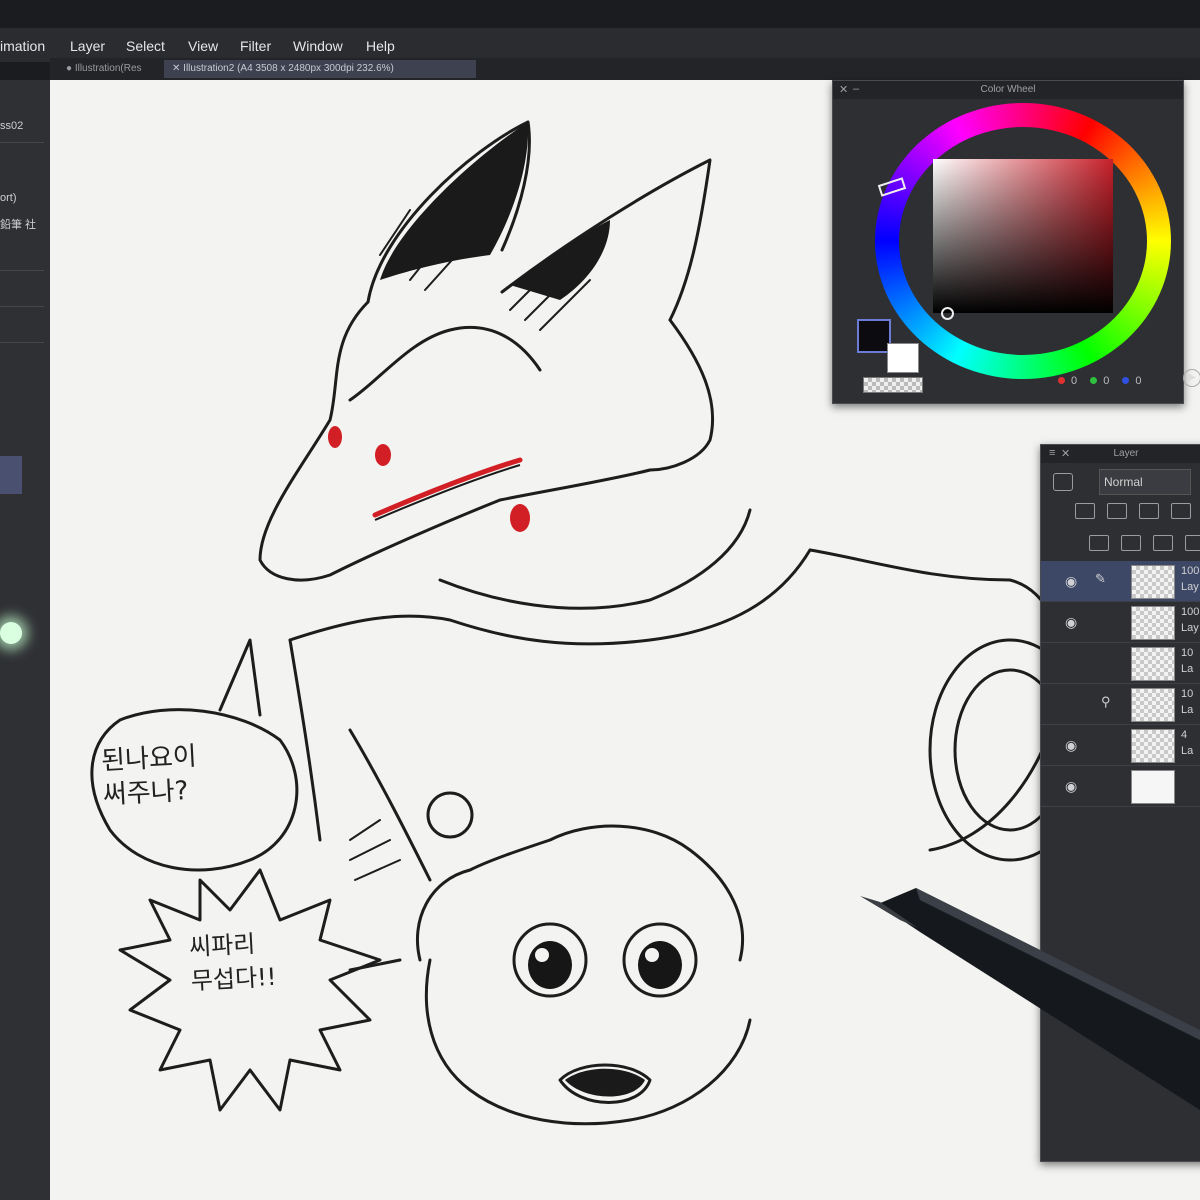  I want to click on left-panel-label: ss02, so click(12, 126).